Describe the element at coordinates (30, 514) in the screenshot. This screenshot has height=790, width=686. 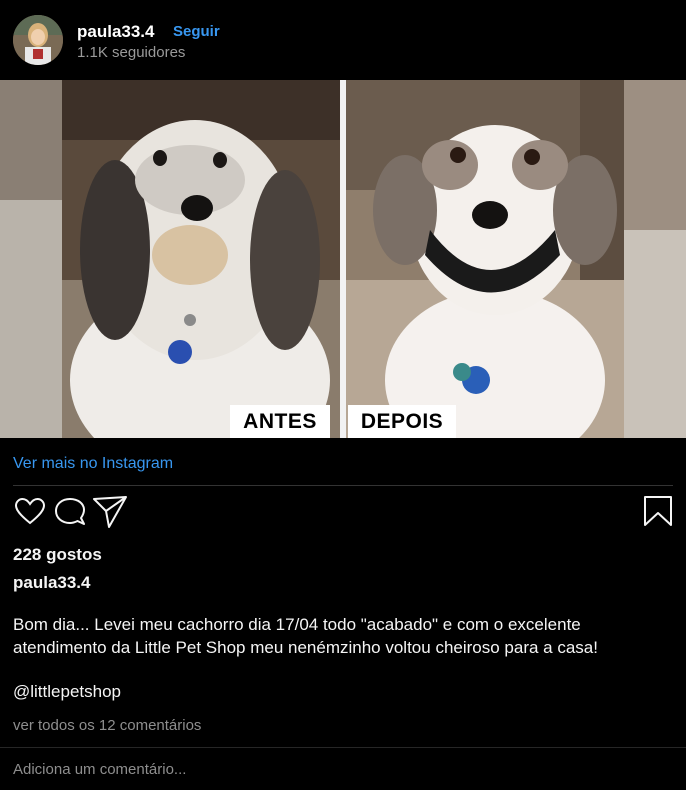
I see `heart-icon` at that location.